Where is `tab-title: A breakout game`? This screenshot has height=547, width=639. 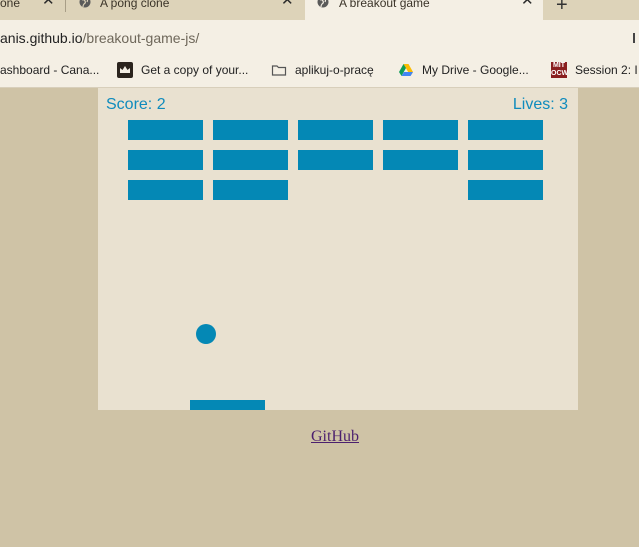
tab-title: A breakout game is located at coordinates (384, 5).